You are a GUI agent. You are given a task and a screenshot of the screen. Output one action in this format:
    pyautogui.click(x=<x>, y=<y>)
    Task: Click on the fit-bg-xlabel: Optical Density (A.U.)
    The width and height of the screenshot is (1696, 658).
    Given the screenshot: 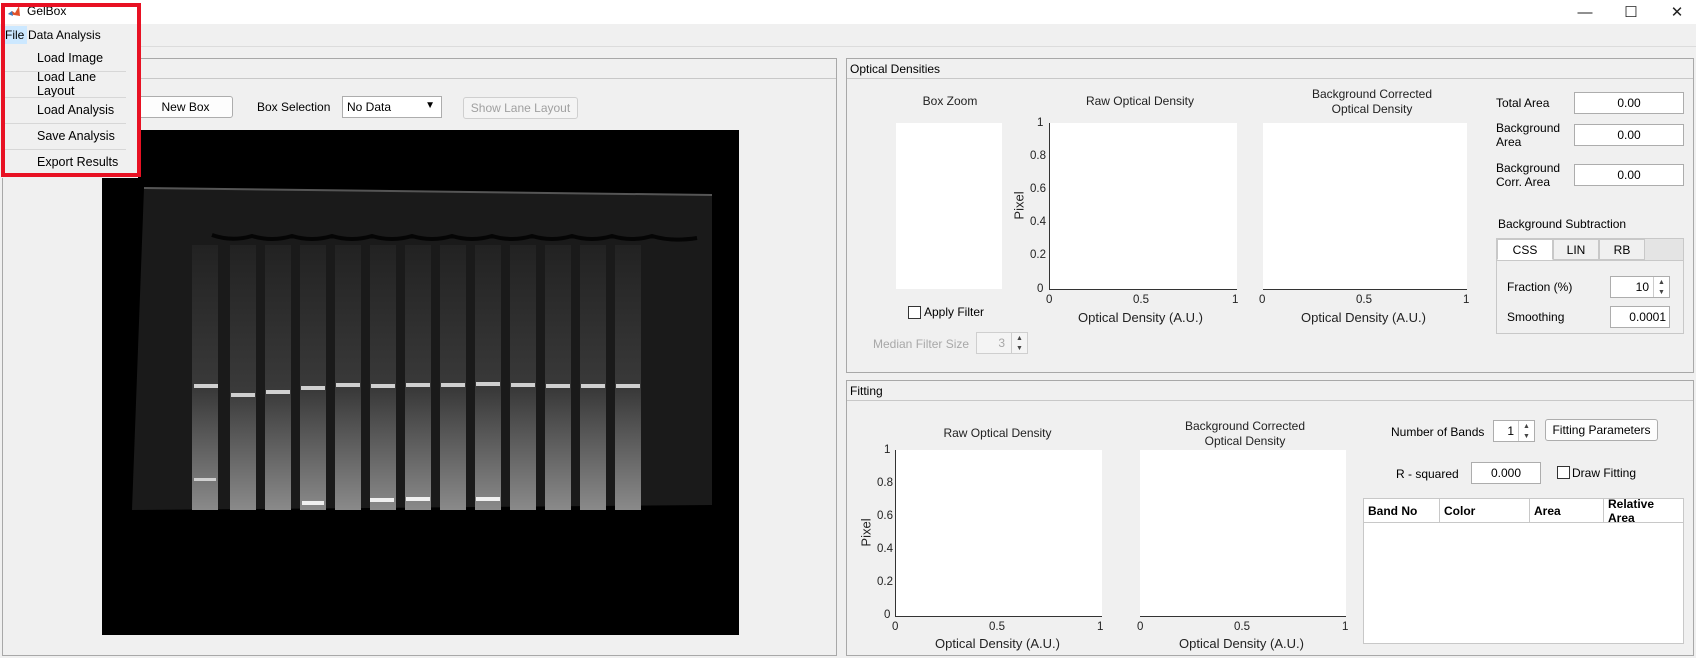 What is the action you would take?
    pyautogui.click(x=1241, y=643)
    